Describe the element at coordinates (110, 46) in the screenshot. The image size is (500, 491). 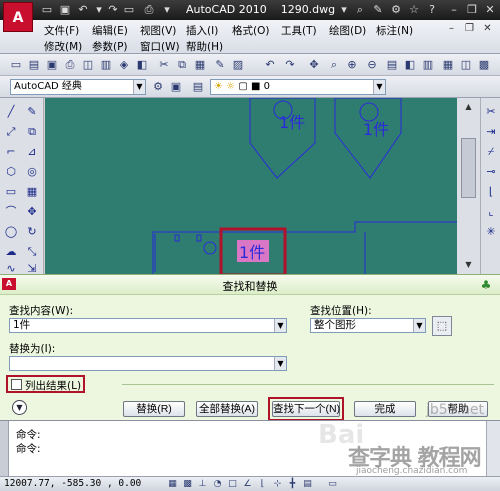
I see `menu-parametric: 参数(P)` at that location.